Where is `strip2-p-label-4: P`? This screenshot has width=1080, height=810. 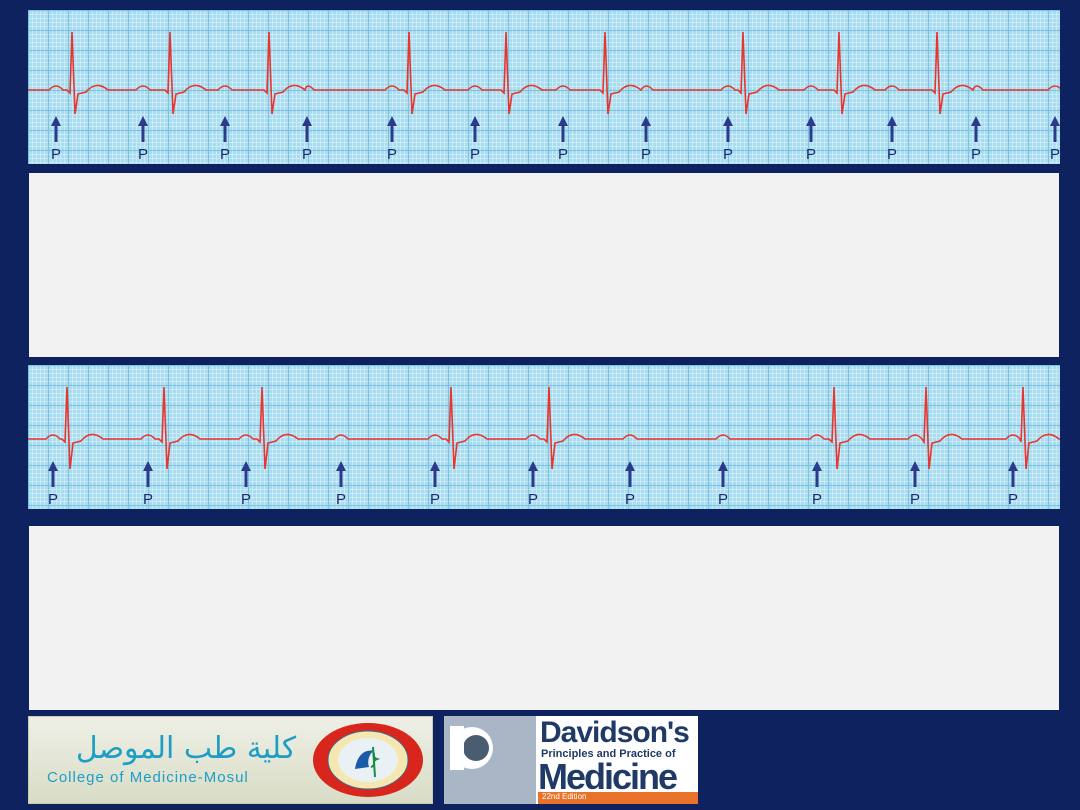
strip2-p-label-4: P is located at coordinates (341, 499).